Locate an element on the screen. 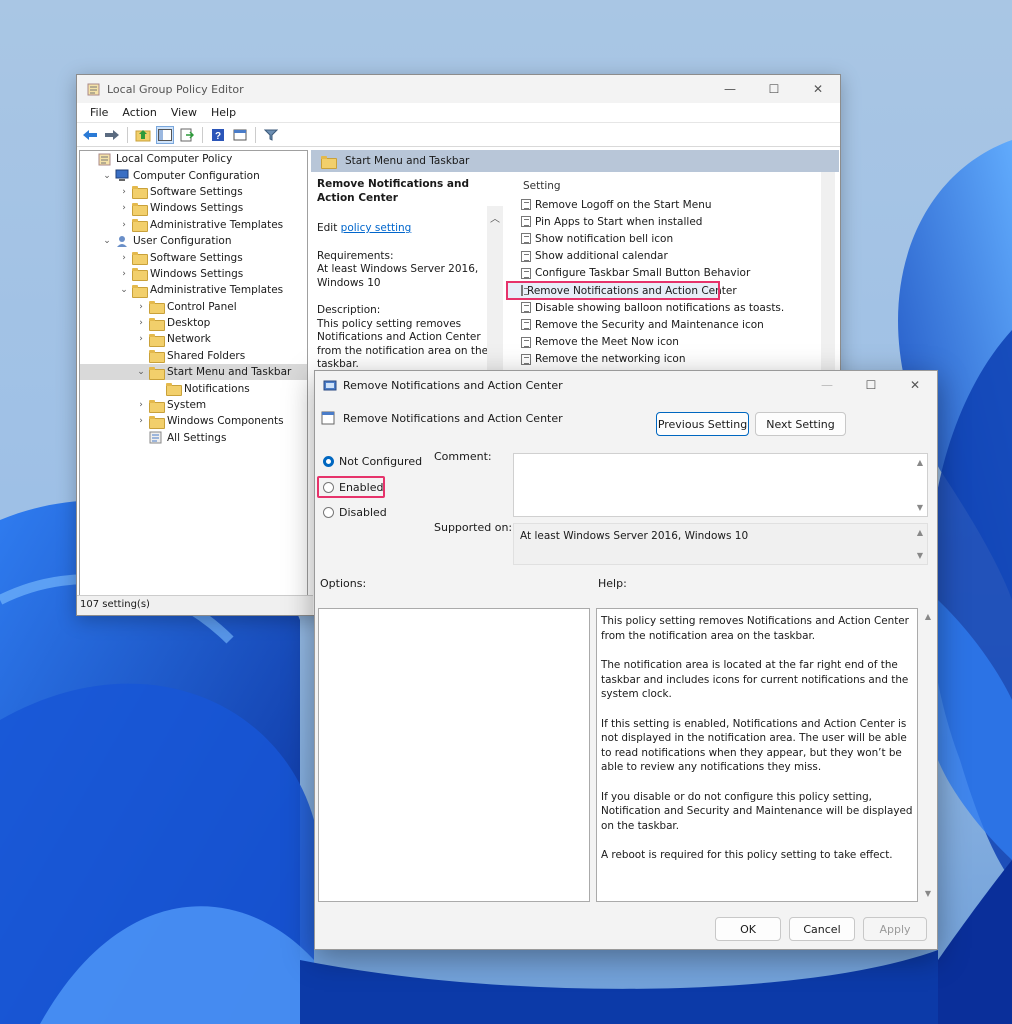  tree-item: › Desktop is located at coordinates (193, 323).